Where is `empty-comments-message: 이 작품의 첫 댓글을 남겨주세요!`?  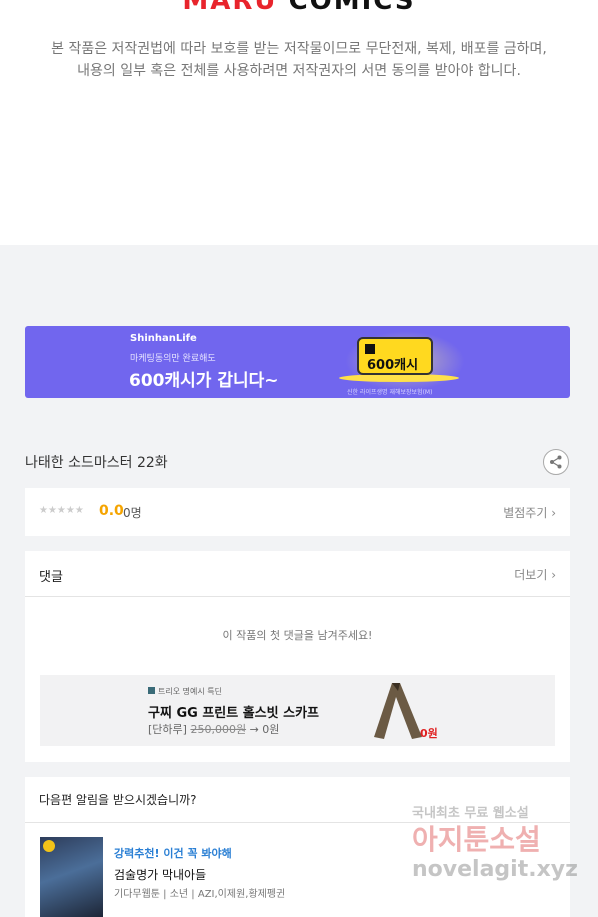
empty-comments-message: 이 작품의 첫 댓글을 남겨주세요! is located at coordinates (297, 635).